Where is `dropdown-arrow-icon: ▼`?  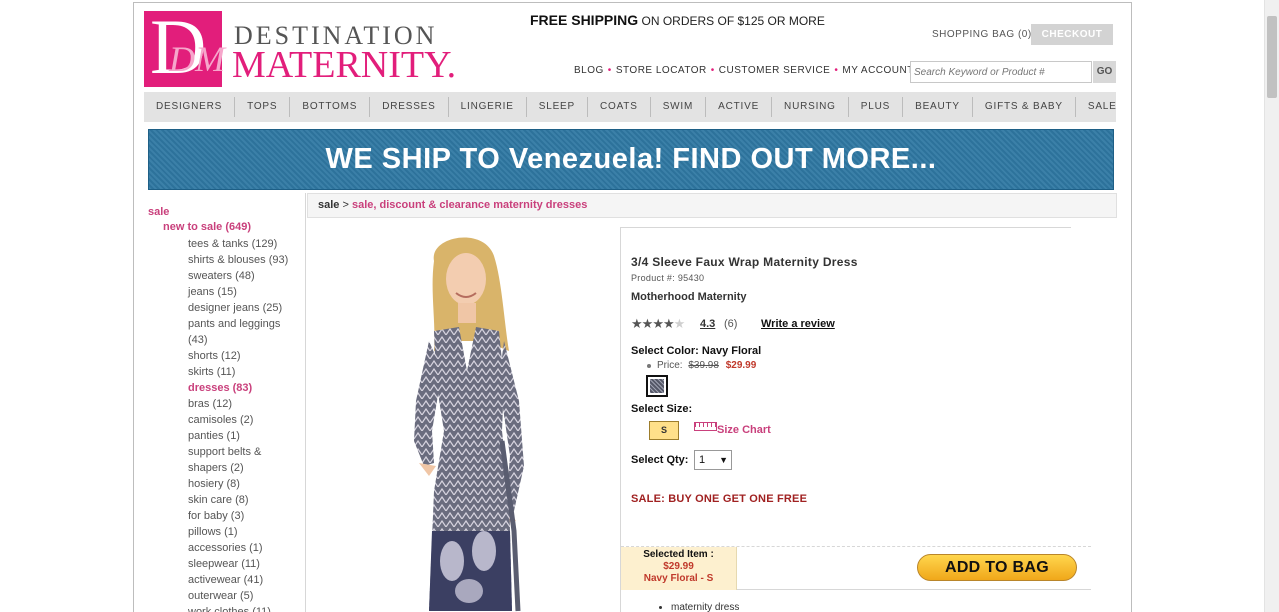
dropdown-arrow-icon: ▼ is located at coordinates (723, 460).